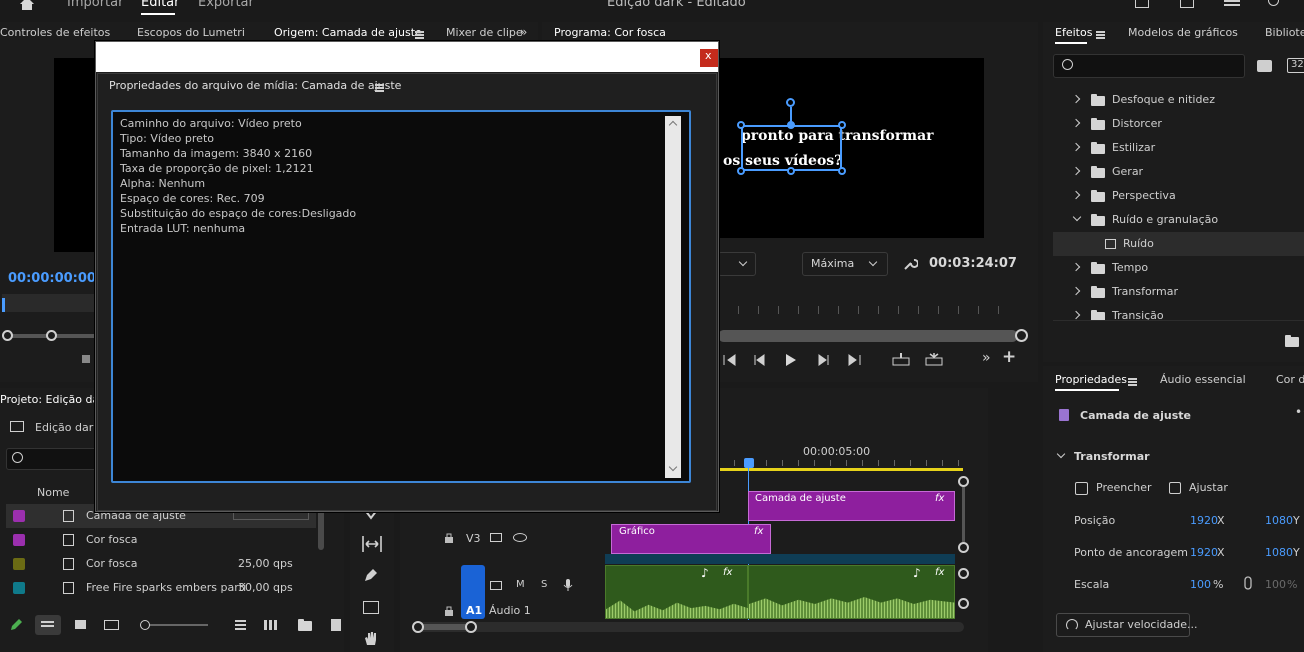  Describe the element at coordinates (1295, 65) in the screenshot. I see `badge-32: 32` at that location.